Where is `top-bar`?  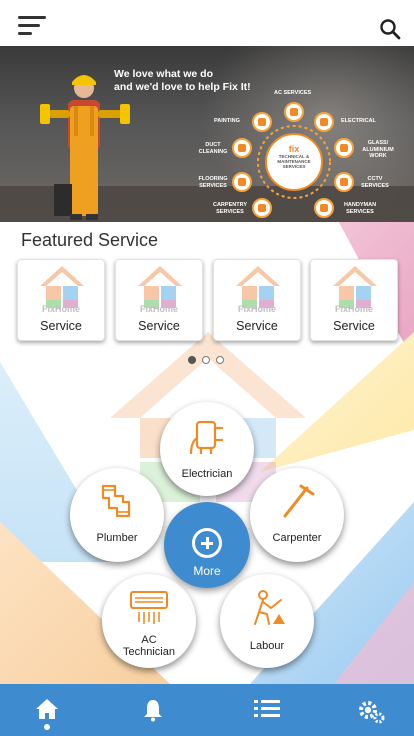
top-bar is located at coordinates (207, 23).